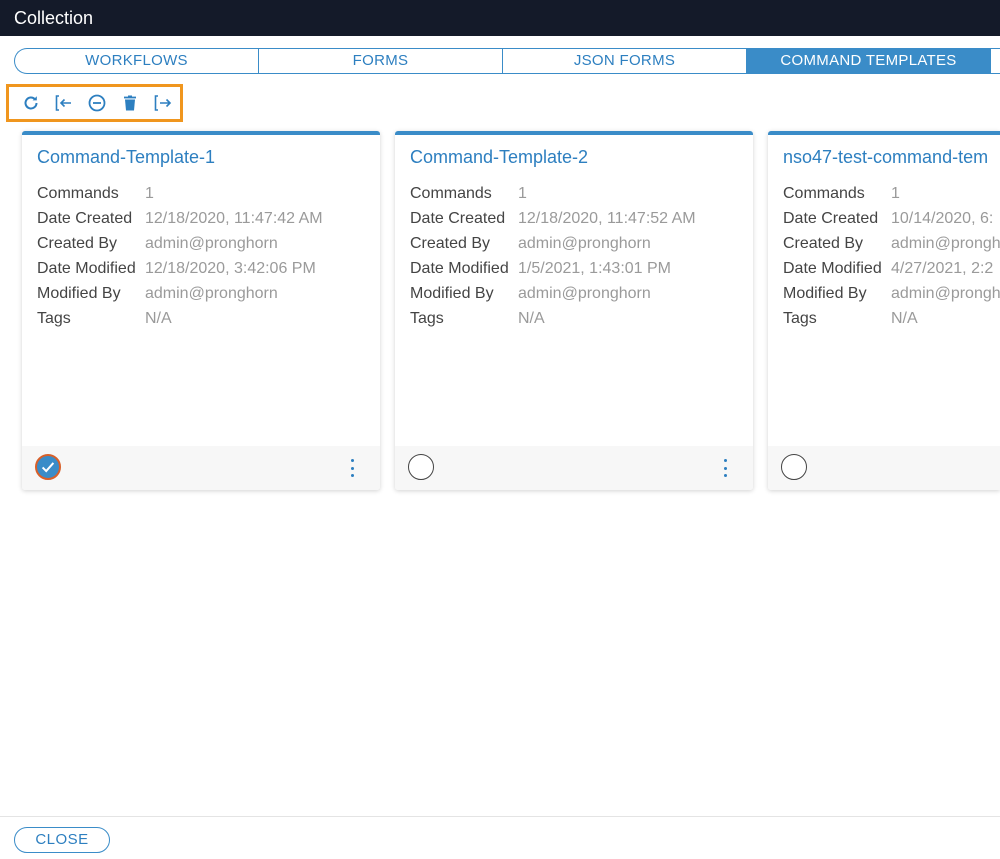 The height and width of the screenshot is (859, 1000). What do you see at coordinates (126, 157) in the screenshot?
I see `card-title: Command-Template-1` at bounding box center [126, 157].